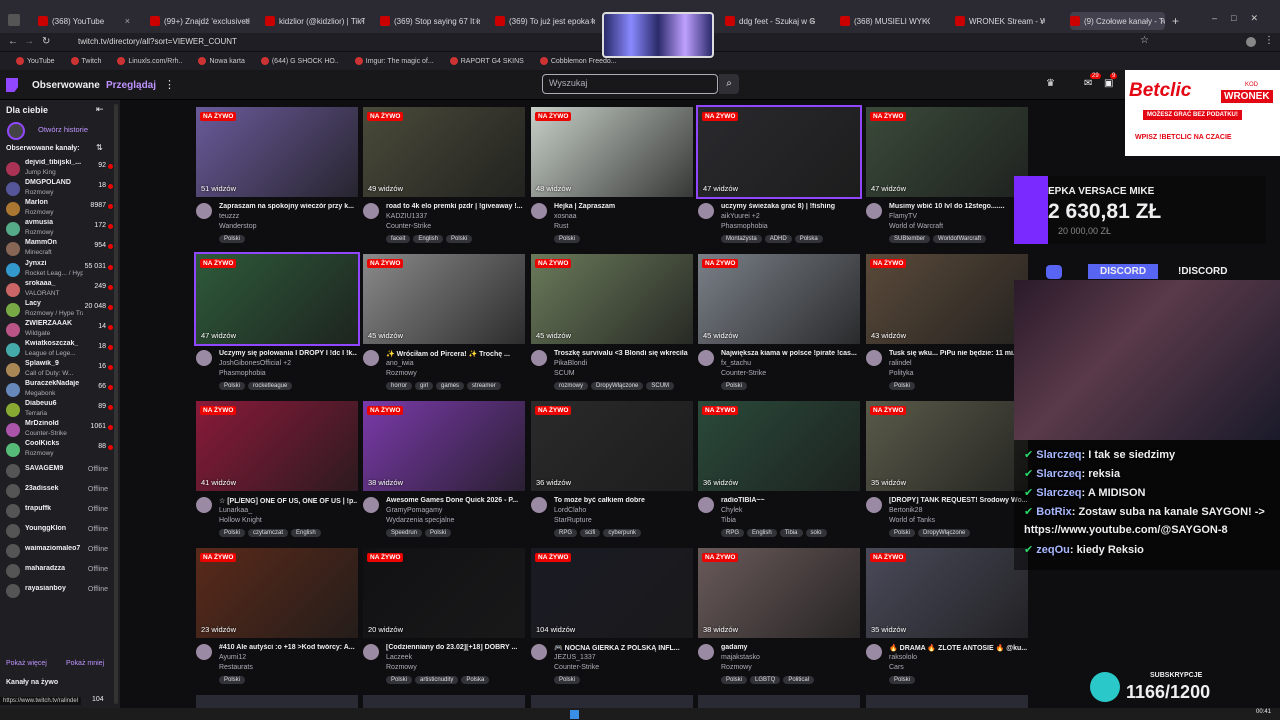  What do you see at coordinates (566, 533) in the screenshot?
I see `stream-tag: RPG` at bounding box center [566, 533].